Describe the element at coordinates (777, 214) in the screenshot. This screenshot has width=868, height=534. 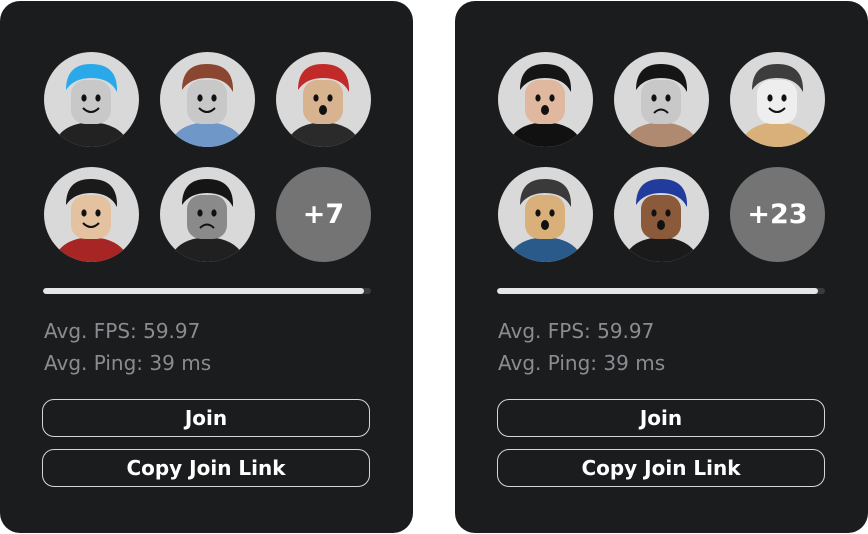
I see `more-players-count: +23` at that location.